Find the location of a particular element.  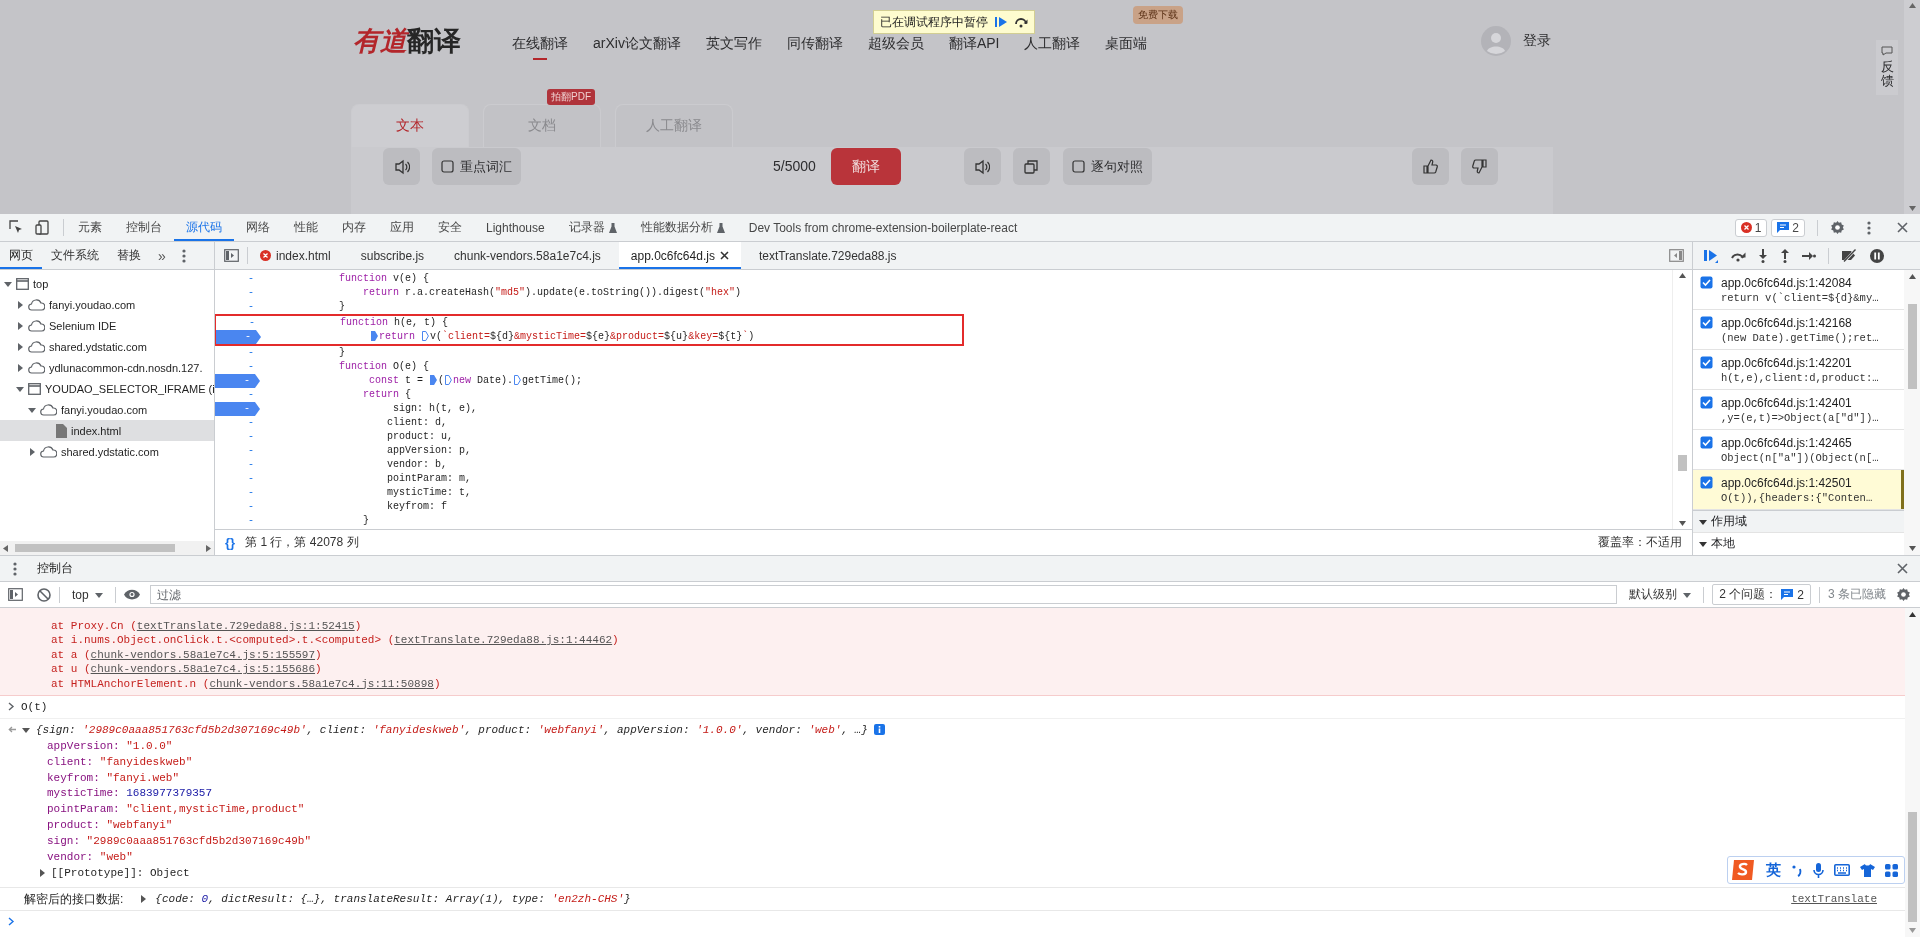

navigator-tab: 网页 is located at coordinates (21, 255).